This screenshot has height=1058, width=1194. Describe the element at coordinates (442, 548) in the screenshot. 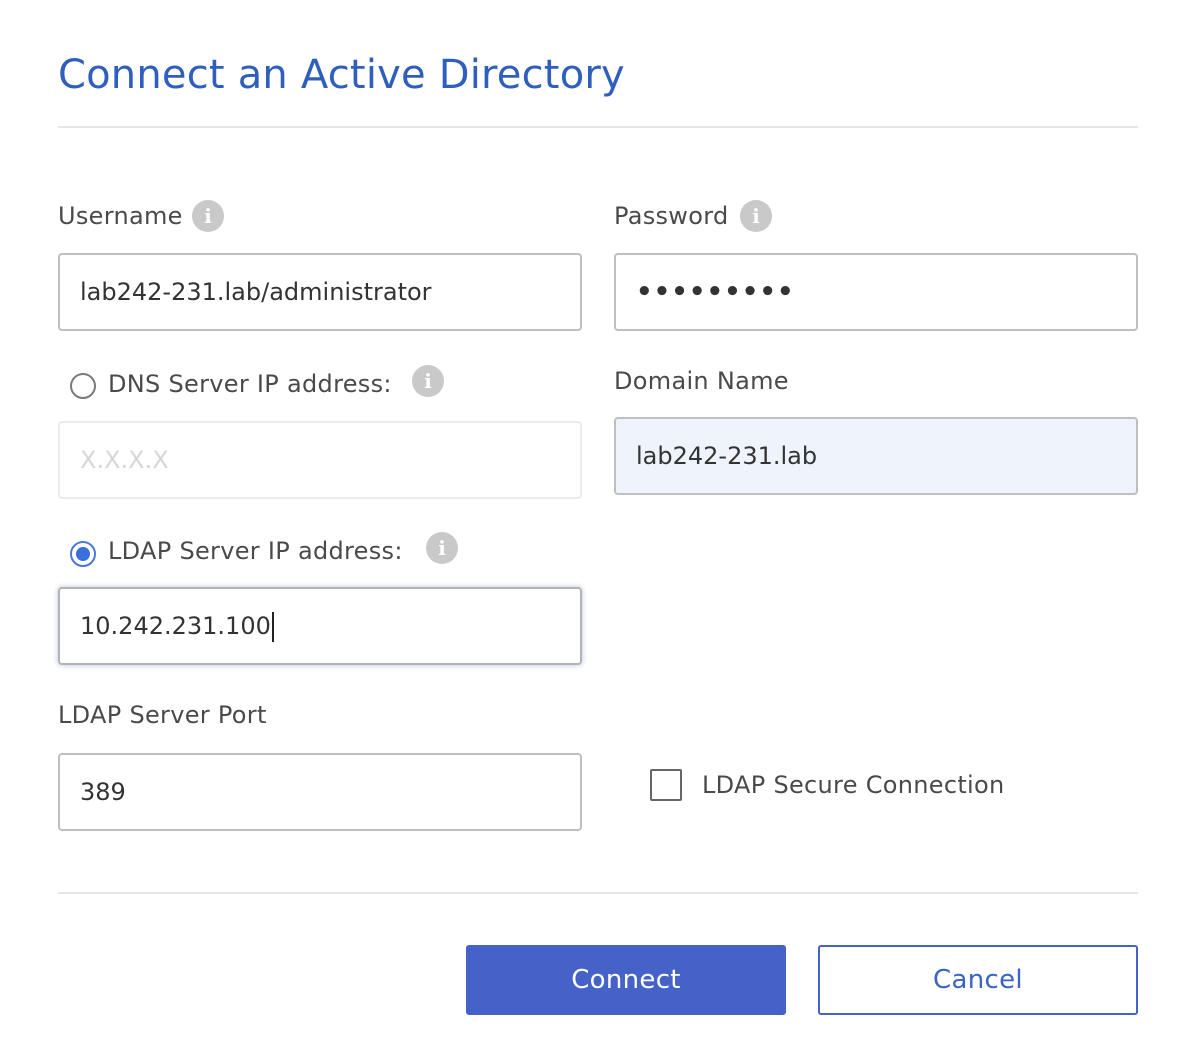

I see `ldap-server-info-icon: i` at that location.